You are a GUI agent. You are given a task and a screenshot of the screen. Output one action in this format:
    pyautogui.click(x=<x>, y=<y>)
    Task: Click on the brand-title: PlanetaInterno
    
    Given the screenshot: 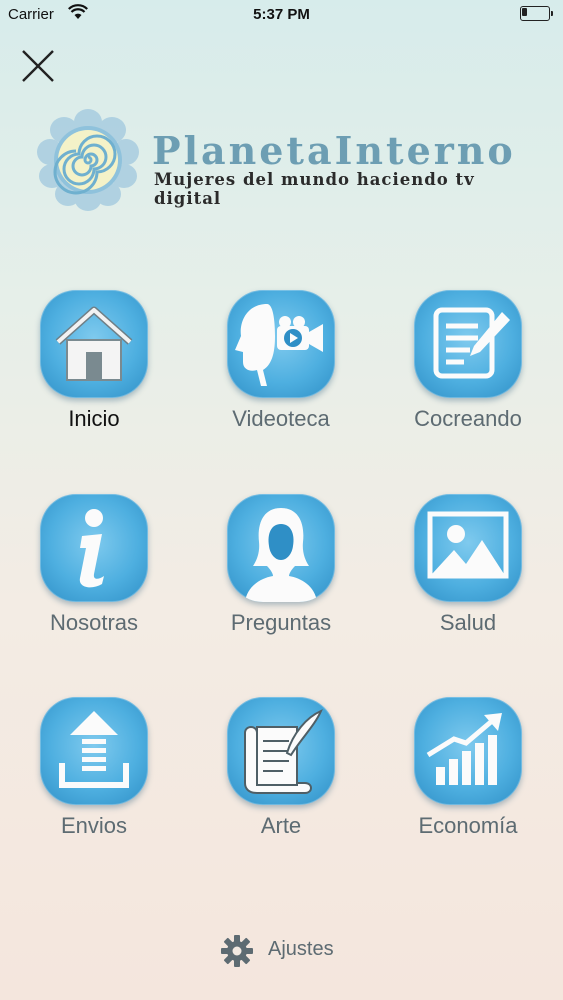 What is the action you would take?
    pyautogui.click(x=334, y=150)
    